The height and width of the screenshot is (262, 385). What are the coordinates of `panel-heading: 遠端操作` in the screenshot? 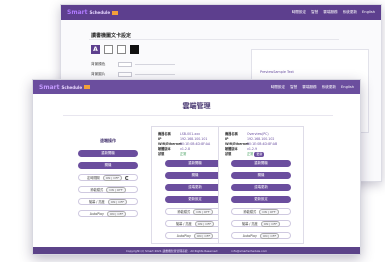 It's located at (108, 140).